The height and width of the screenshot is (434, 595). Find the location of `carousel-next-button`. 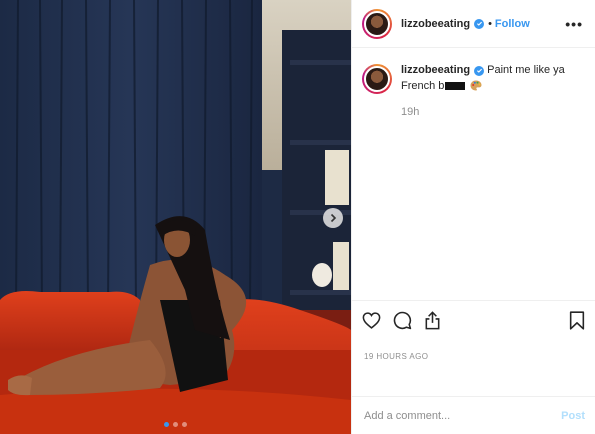

carousel-next-button is located at coordinates (333, 218).